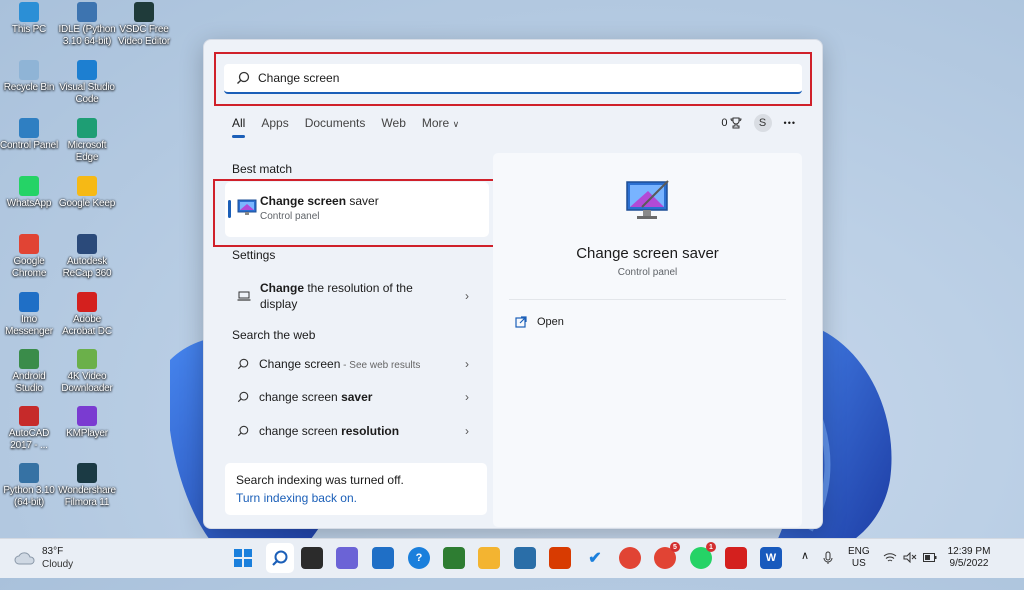  I want to click on desktop-icon-label: IDLE (Python 3.10 64-bit), so click(87, 35).